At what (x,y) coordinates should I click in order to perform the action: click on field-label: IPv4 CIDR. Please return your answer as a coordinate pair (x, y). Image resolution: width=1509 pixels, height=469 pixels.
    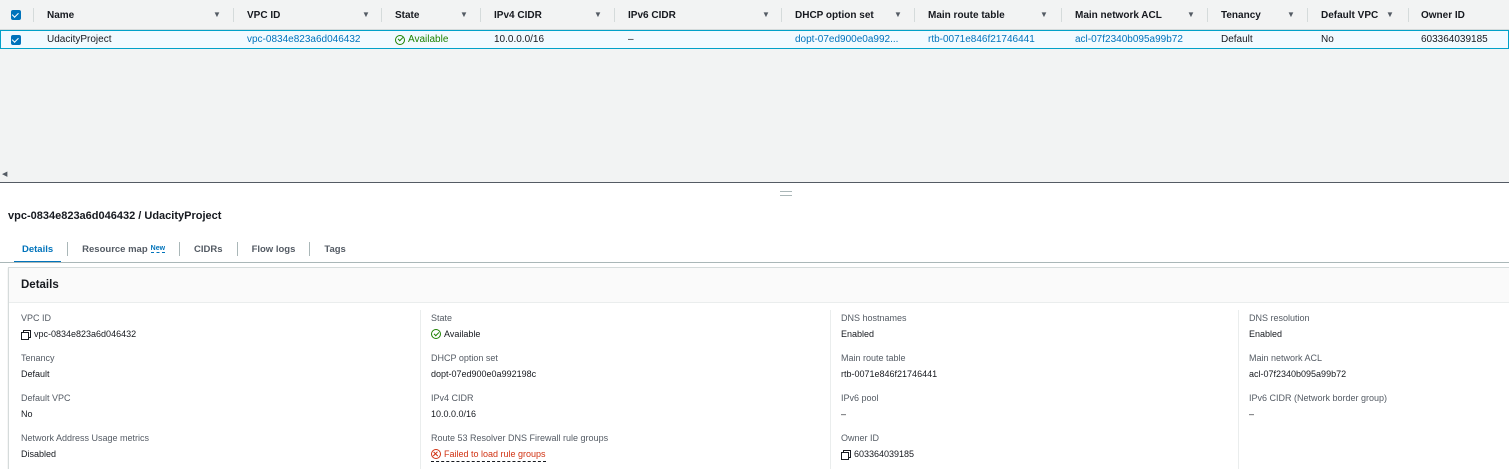
    Looking at the image, I should click on (452, 398).